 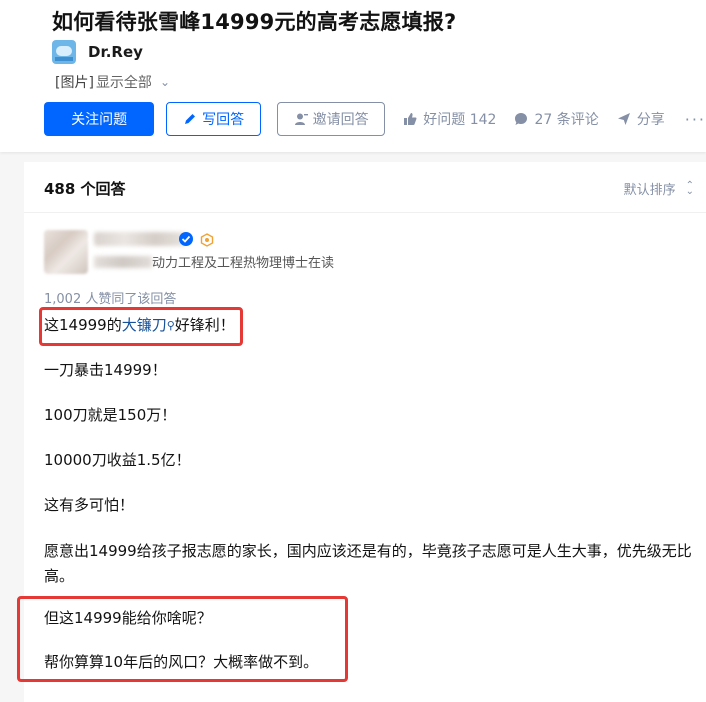 What do you see at coordinates (689, 188) in the screenshot?
I see `sort-icon: ⌃ ⌄` at bounding box center [689, 188].